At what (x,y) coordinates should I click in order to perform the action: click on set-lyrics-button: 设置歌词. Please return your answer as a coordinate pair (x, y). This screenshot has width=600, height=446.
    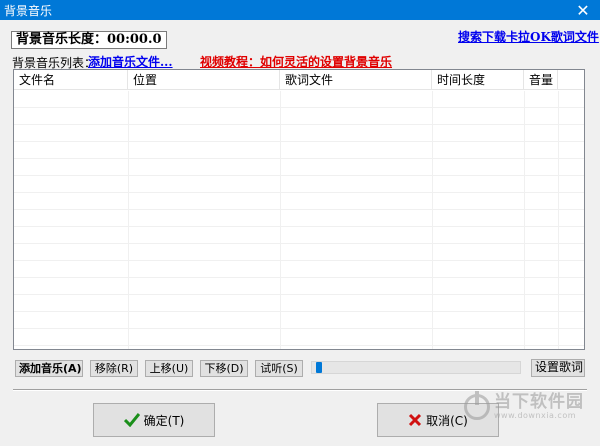
    Looking at the image, I should click on (558, 368).